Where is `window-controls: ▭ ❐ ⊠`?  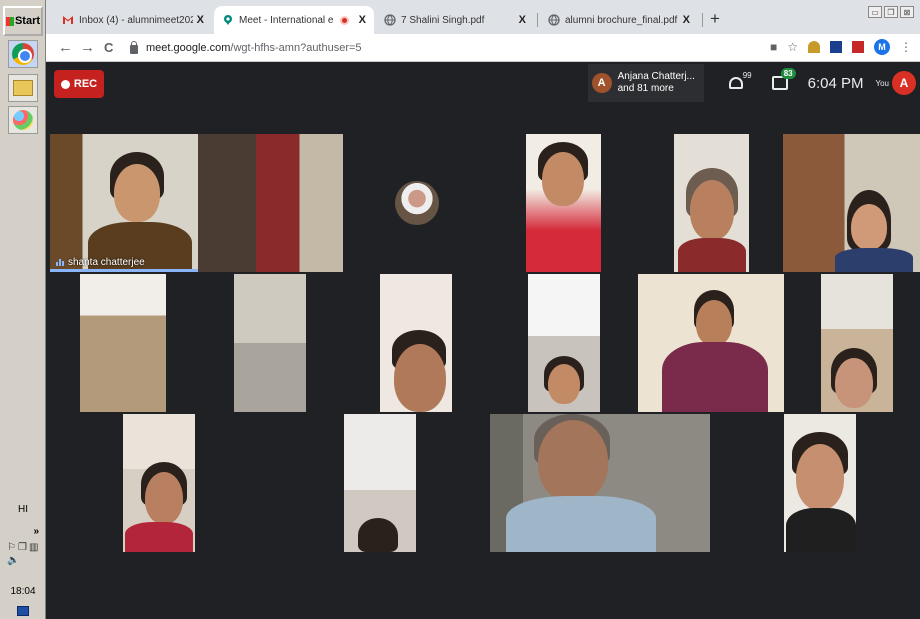 window-controls: ▭ ❐ ⊠ is located at coordinates (891, 12).